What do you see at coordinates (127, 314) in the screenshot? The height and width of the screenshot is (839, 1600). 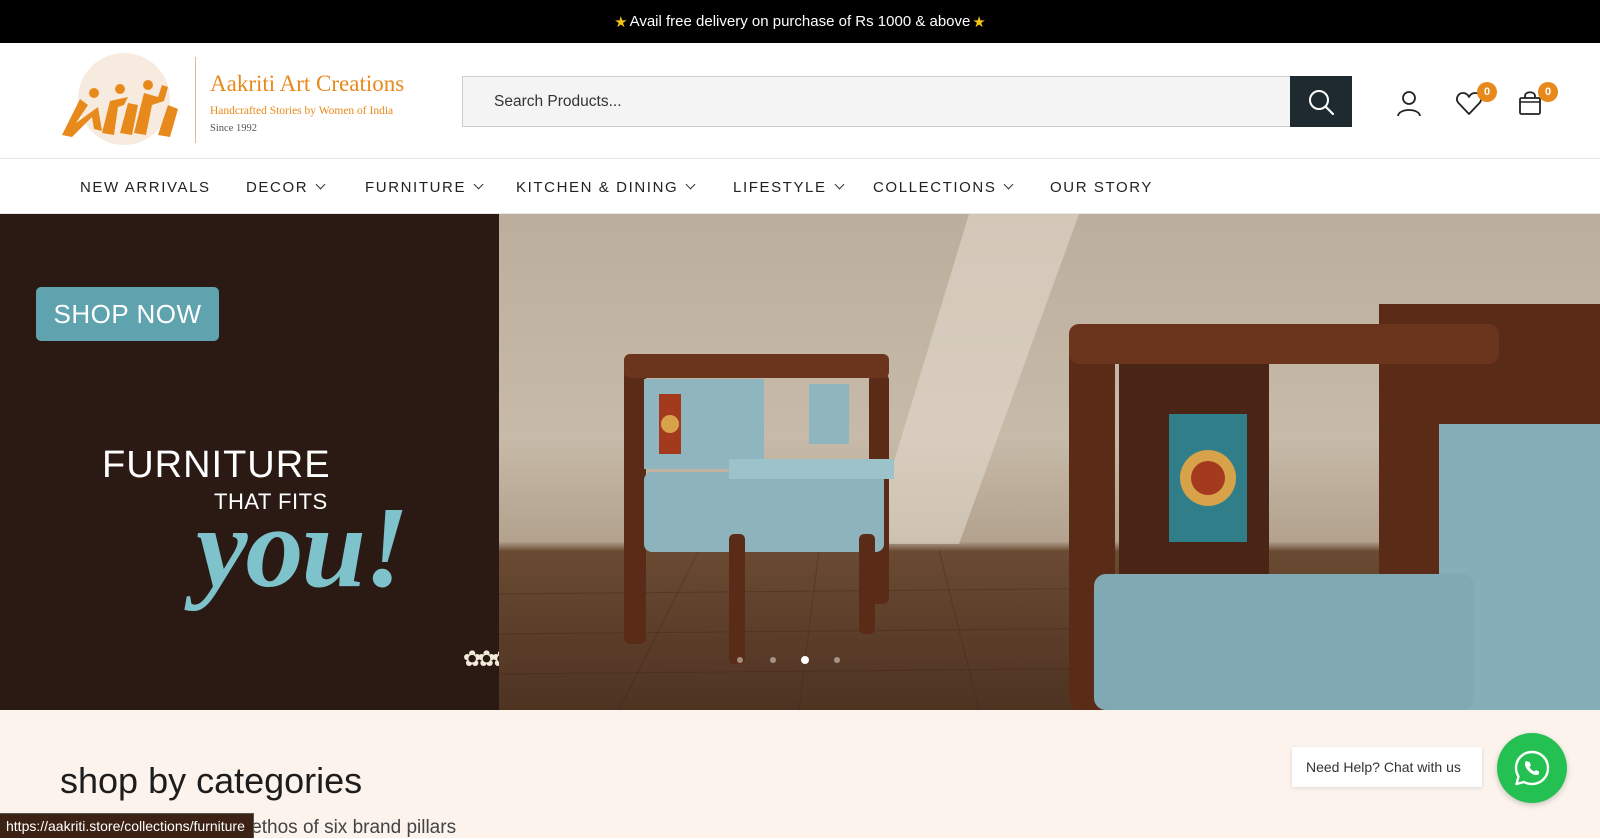 I see `shop-now-button: SHOP NOW` at bounding box center [127, 314].